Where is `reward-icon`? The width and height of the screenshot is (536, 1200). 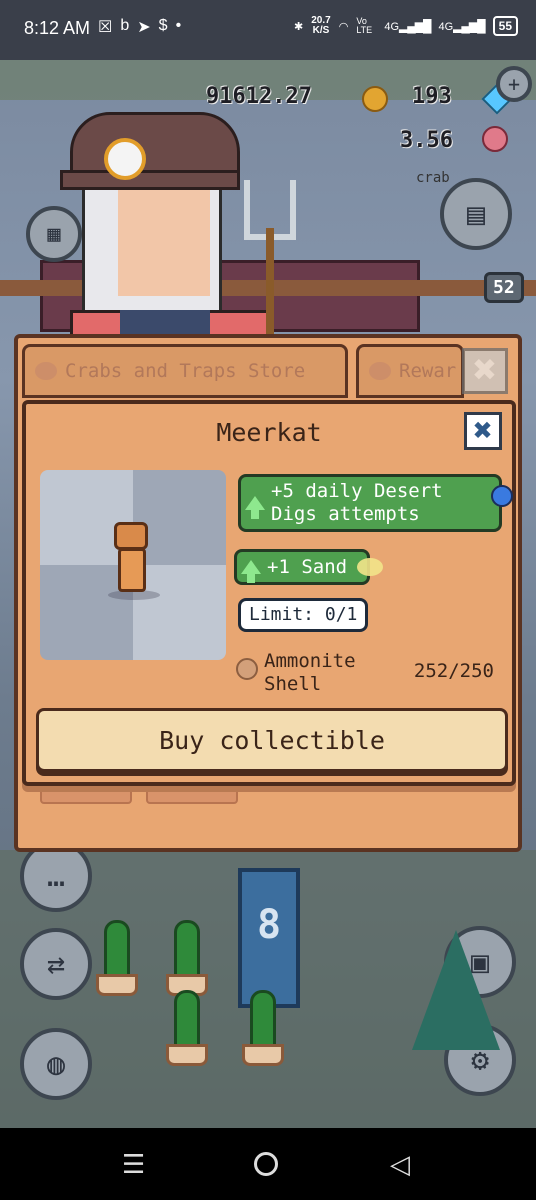
reward-icon is located at coordinates (380, 371).